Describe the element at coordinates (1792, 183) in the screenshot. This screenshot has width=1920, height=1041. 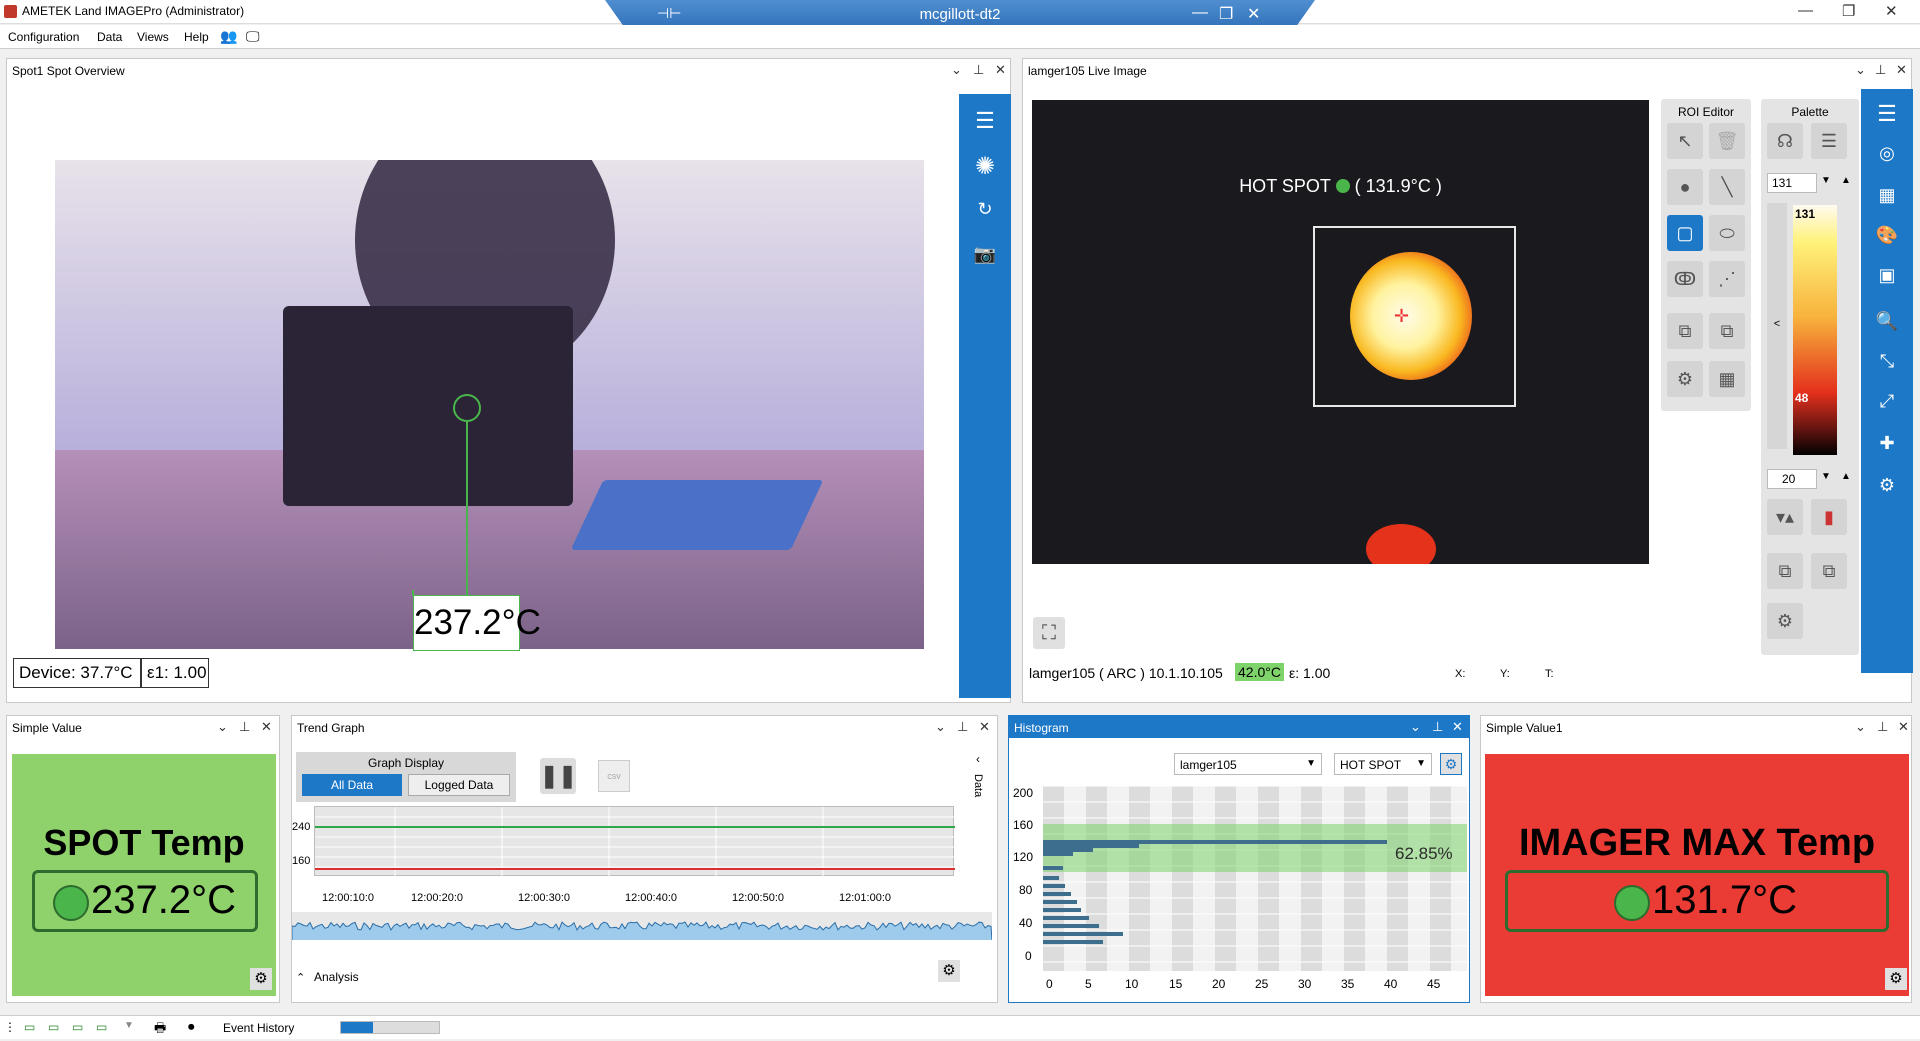
I see `palette-max-input: 131` at that location.